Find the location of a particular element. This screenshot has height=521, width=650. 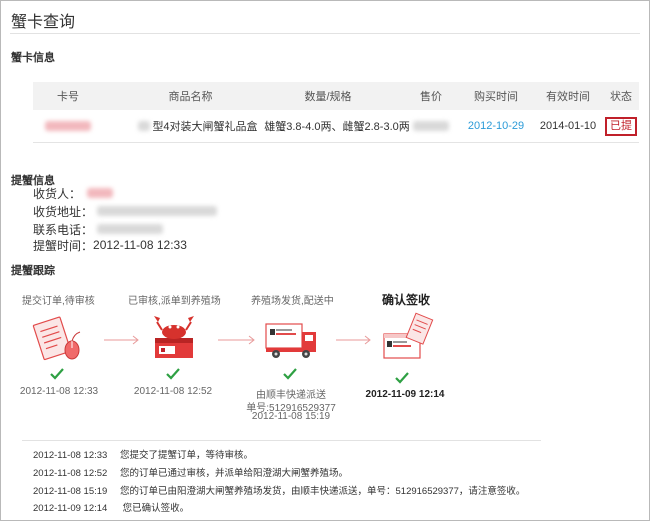

log-time: 2012-11-08 12:52 is located at coordinates (70, 473).